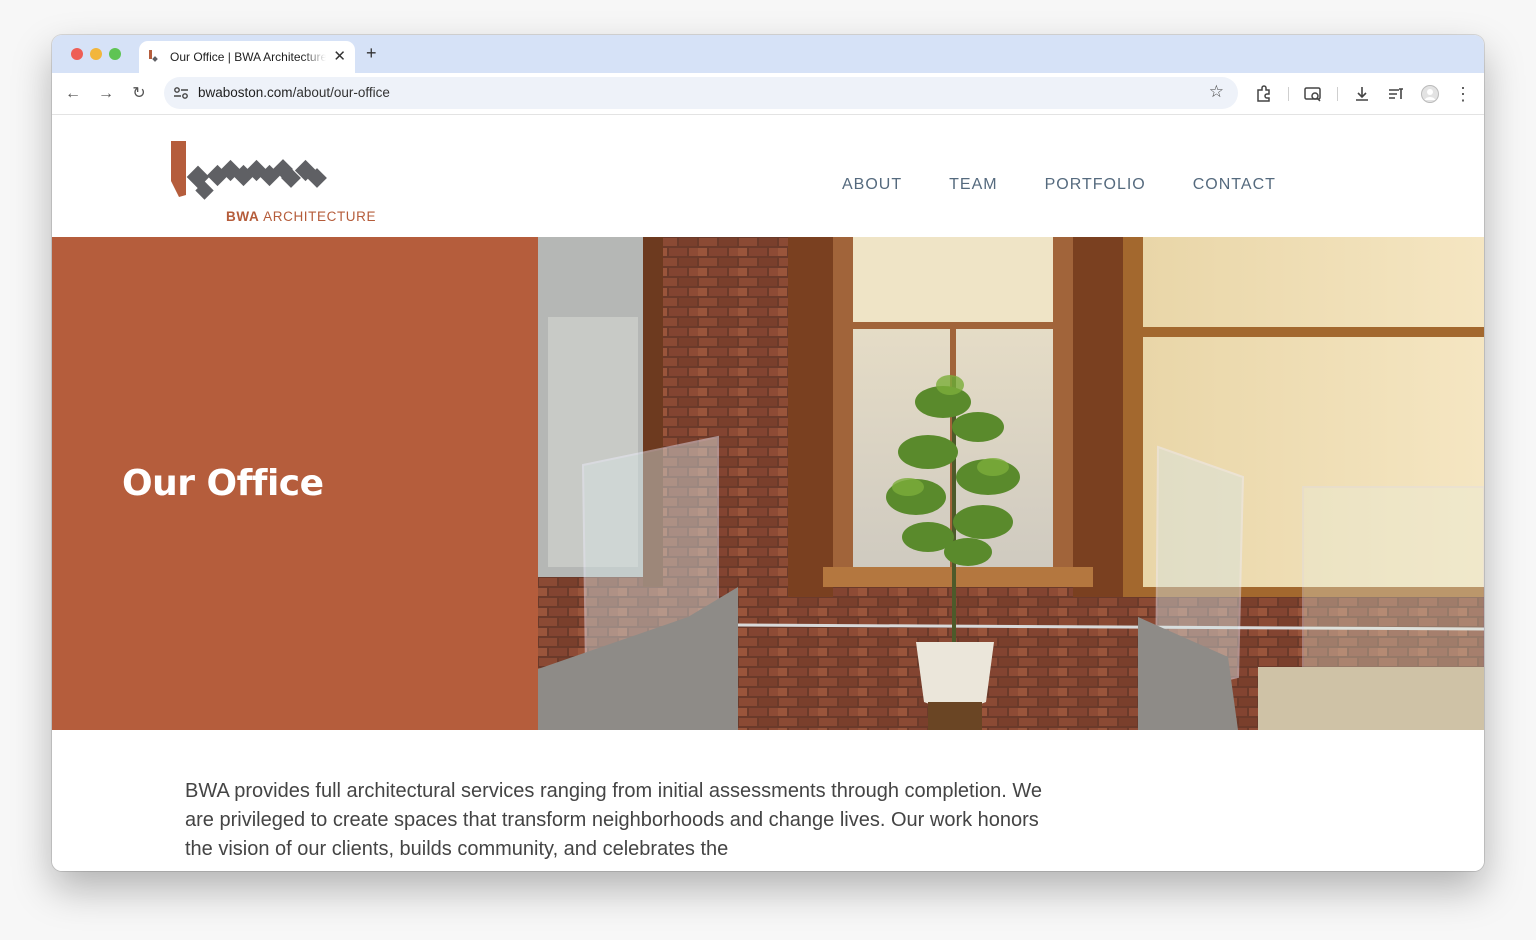 Image resolution: width=1536 pixels, height=940 pixels. Describe the element at coordinates (1234, 185) in the screenshot. I see `nav-link-contact: CONTACT` at that location.